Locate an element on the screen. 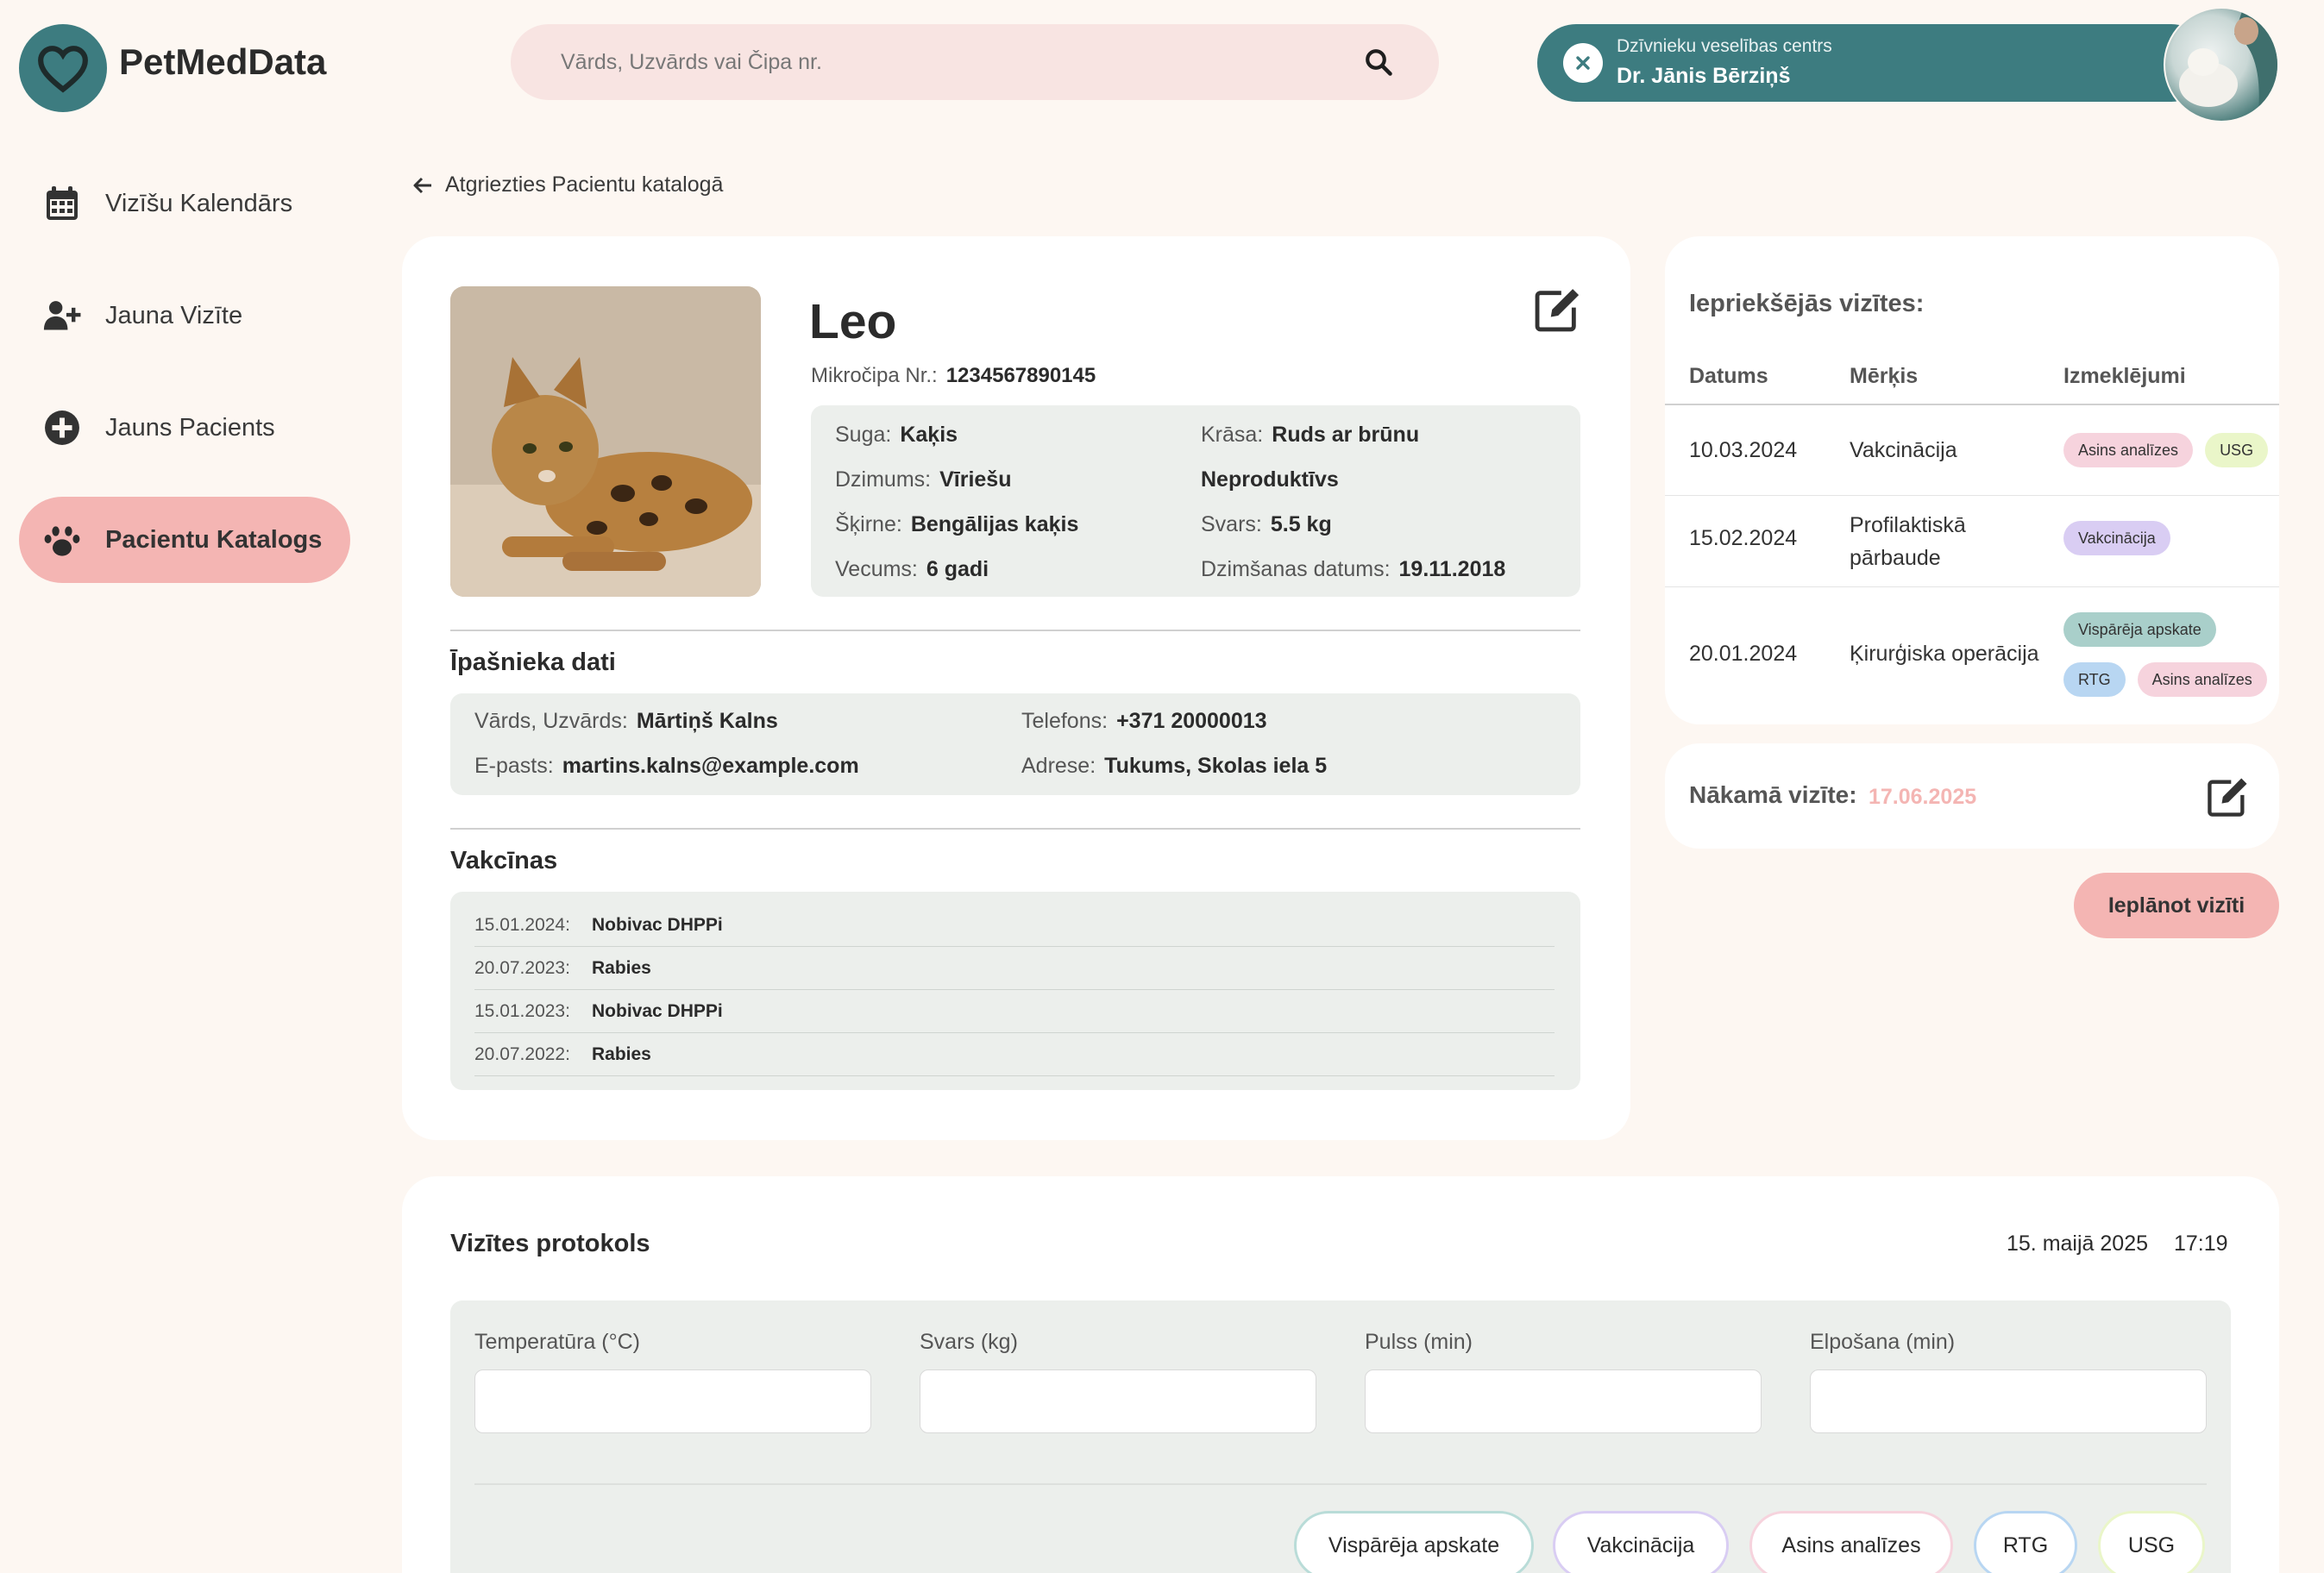  sidebar-item-label: Vizīšu Kalendārs is located at coordinates (199, 203).